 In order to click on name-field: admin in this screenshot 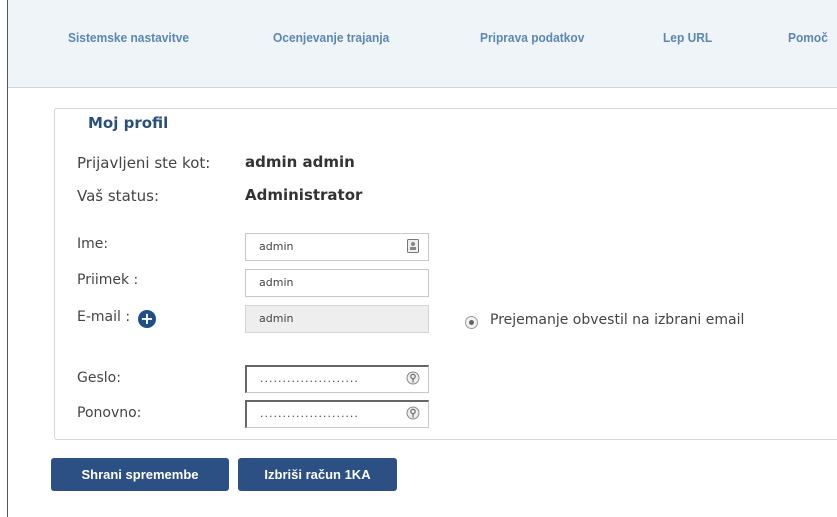, I will do `click(337, 247)`.